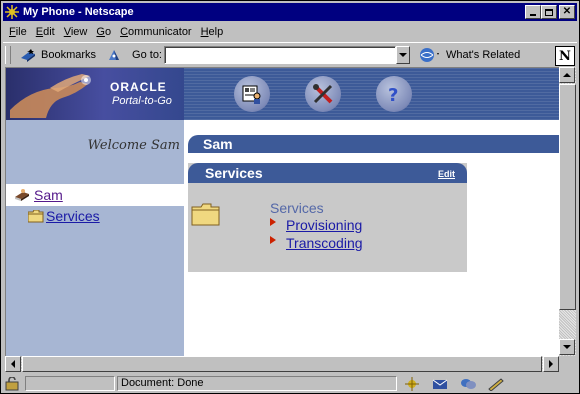 This screenshot has width=580, height=394. I want to click on help-button: ?, so click(394, 94).